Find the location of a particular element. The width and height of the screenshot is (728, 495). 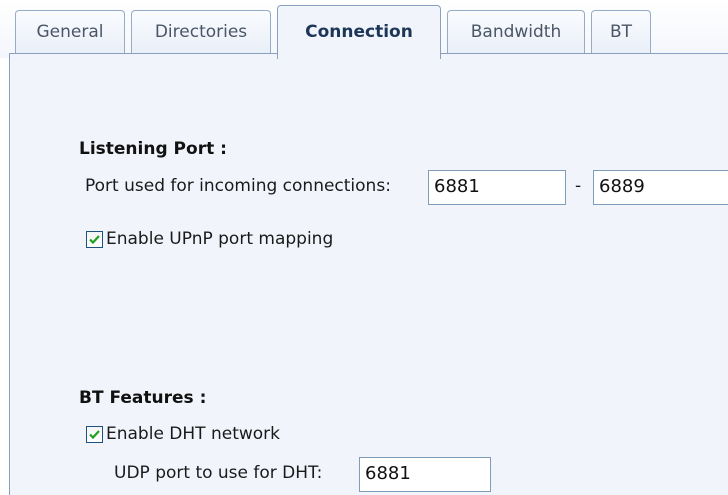

tab-bandwidth: Bandwidth is located at coordinates (516, 31).